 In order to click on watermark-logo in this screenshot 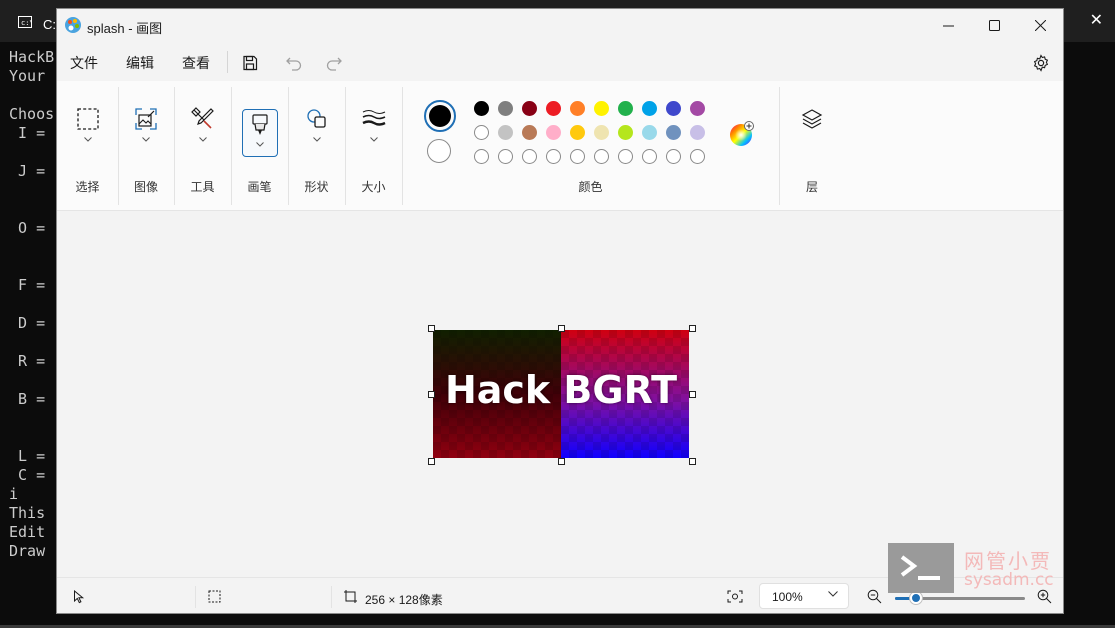, I will do `click(921, 568)`.